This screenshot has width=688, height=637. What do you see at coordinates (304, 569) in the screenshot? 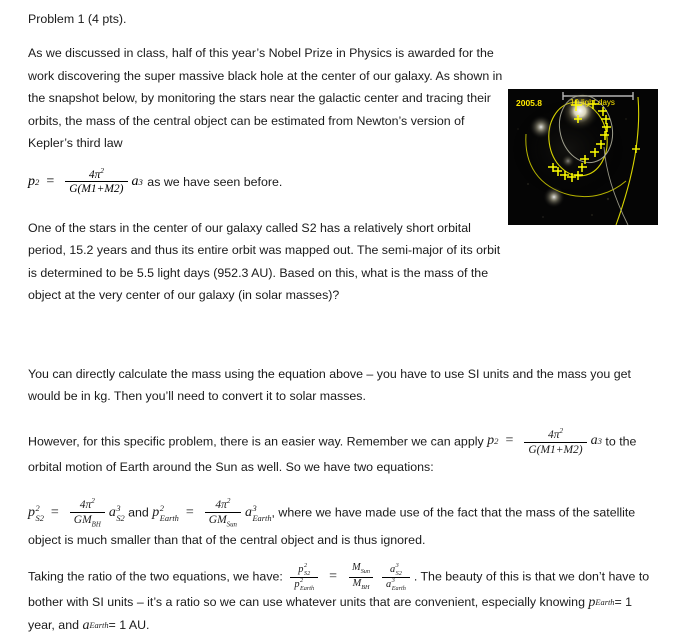
I see `fraction-numerator: p 2 S2` at bounding box center [304, 569].